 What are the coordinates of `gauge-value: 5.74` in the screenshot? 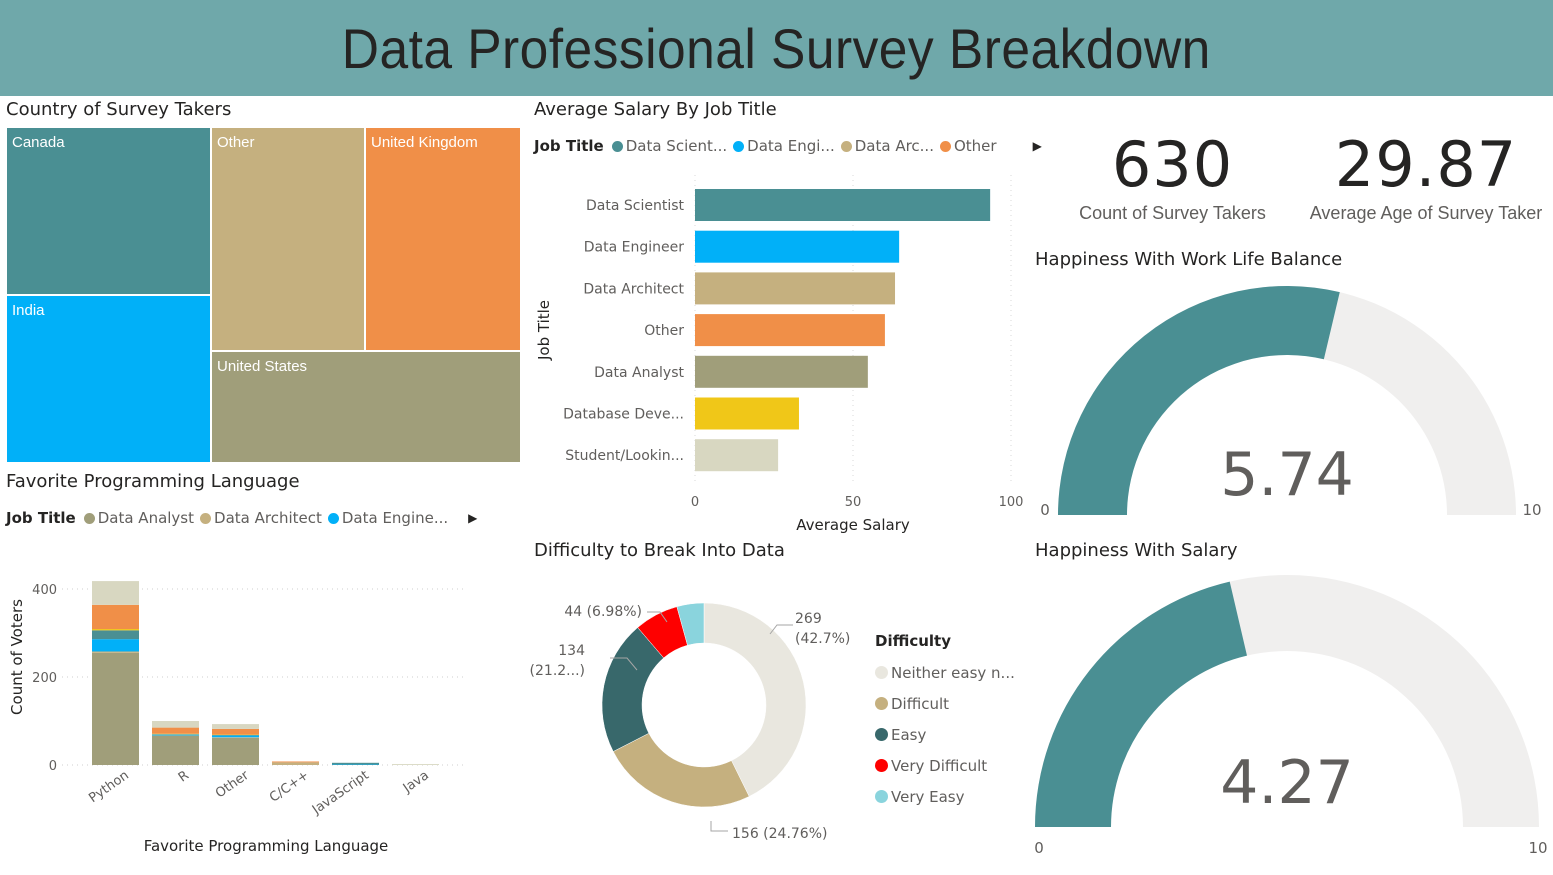 It's located at (1287, 475).